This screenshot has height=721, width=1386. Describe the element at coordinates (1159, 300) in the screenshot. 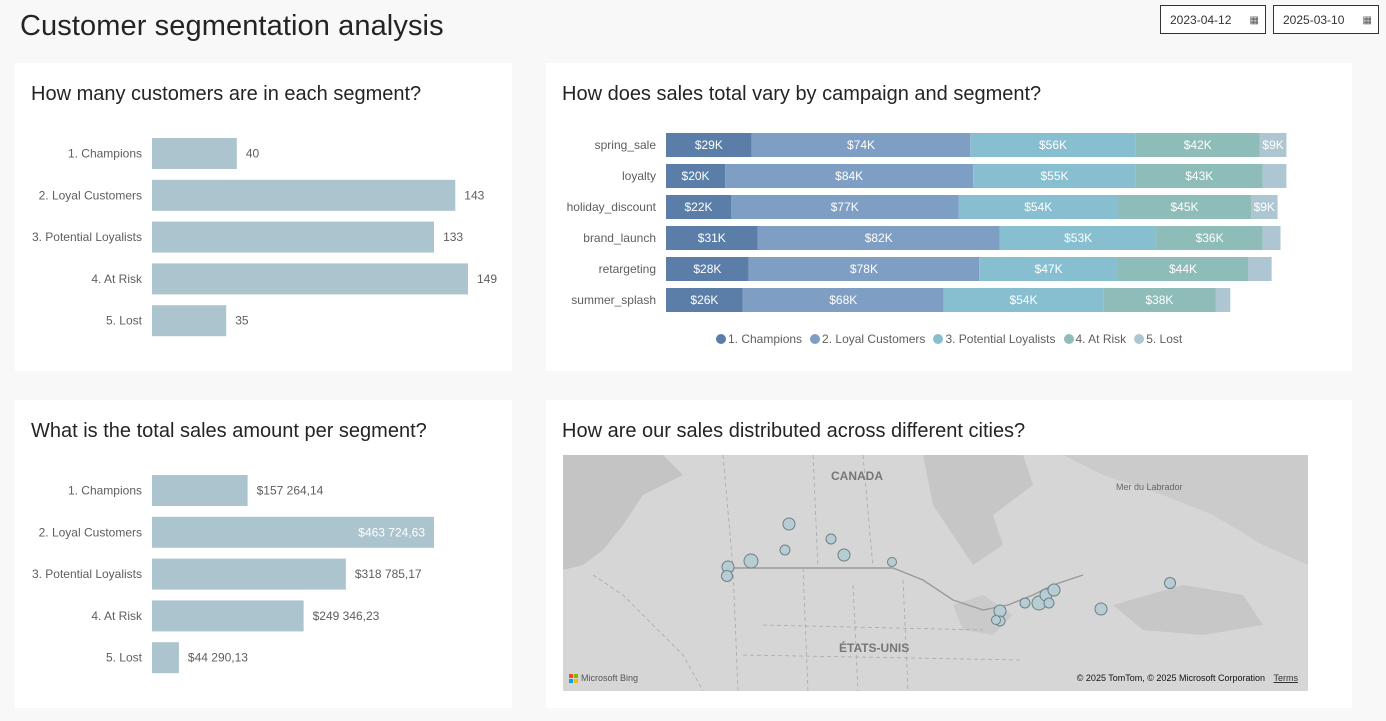

I see `data-label: $38K` at that location.